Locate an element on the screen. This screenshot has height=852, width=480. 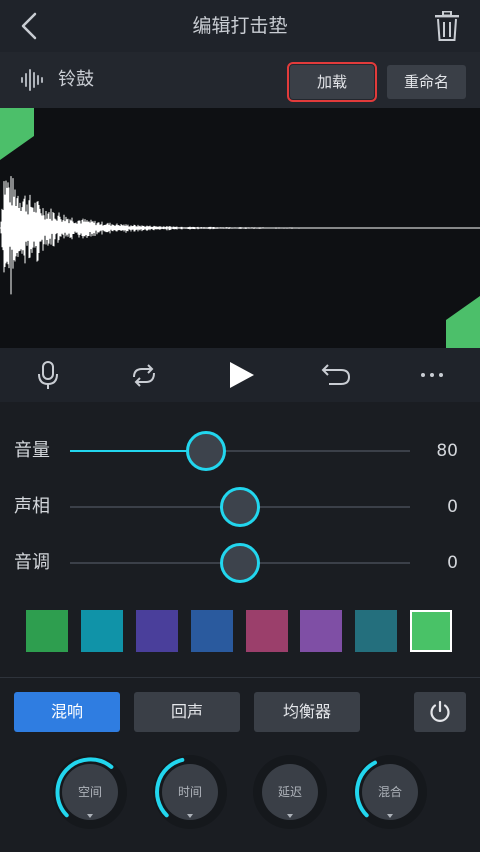
pitch-slider is located at coordinates (240, 563).